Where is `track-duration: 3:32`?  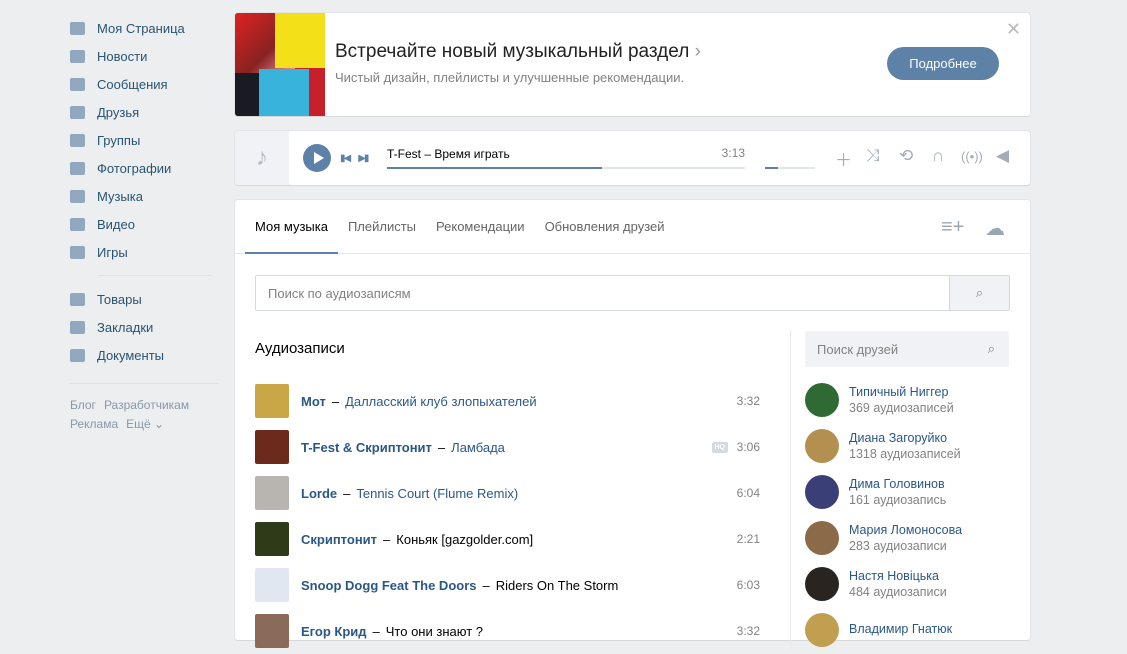
track-duration: 3:32 is located at coordinates (748, 631).